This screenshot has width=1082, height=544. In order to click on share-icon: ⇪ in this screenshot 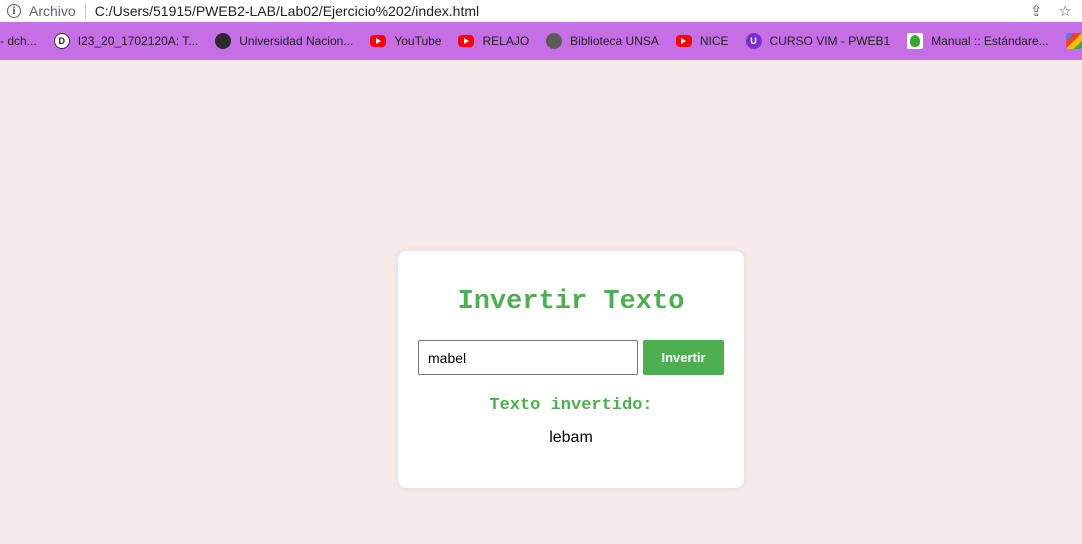, I will do `click(1036, 11)`.